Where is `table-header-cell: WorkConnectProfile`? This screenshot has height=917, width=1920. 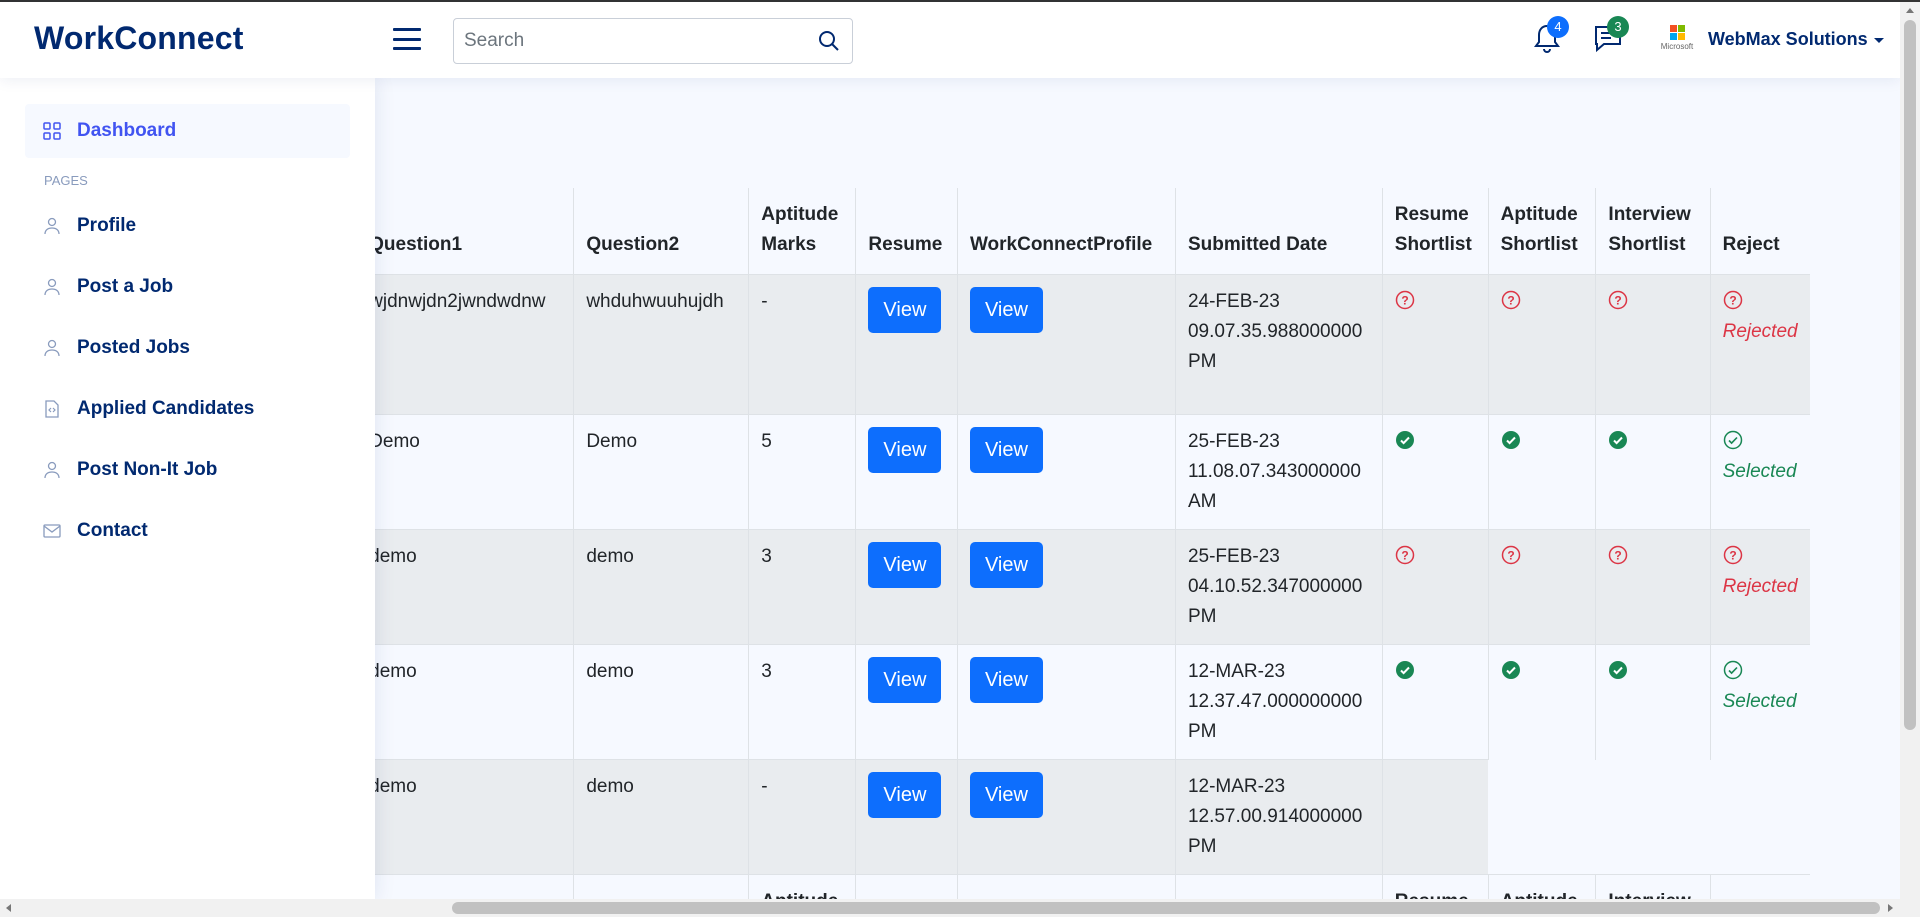 table-header-cell: WorkConnectProfile is located at coordinates (1066, 231).